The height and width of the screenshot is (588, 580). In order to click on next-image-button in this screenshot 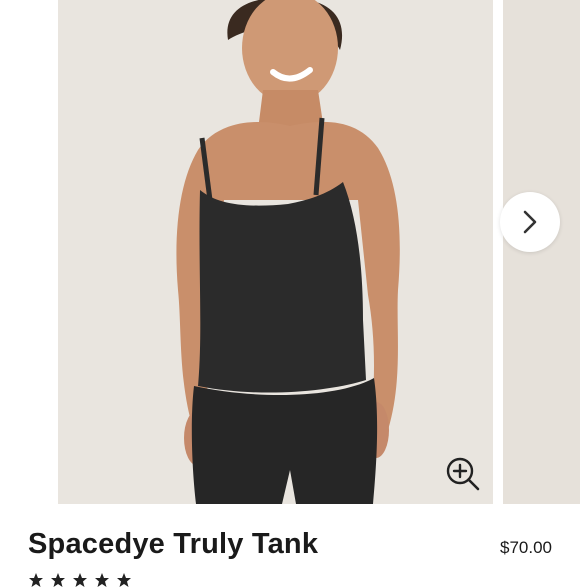, I will do `click(530, 222)`.